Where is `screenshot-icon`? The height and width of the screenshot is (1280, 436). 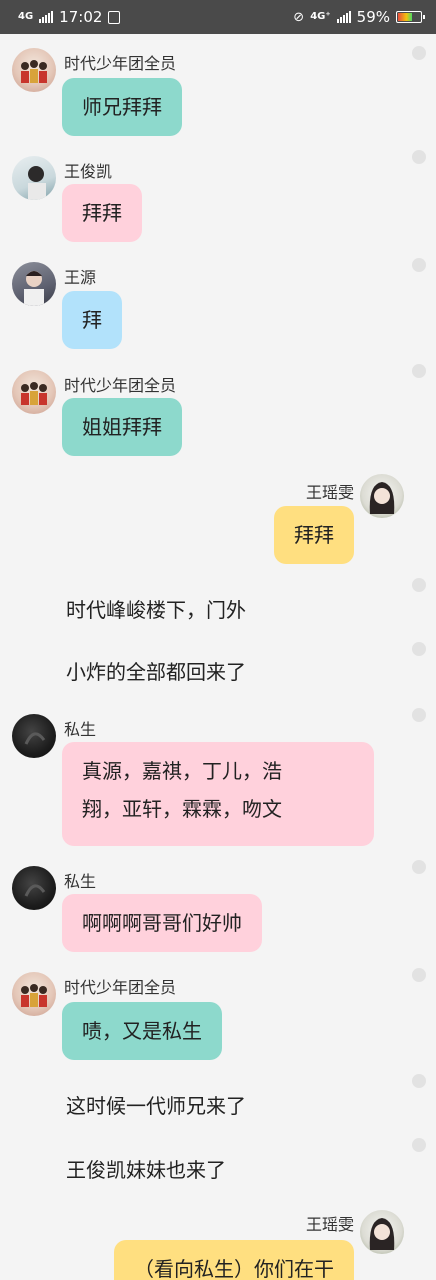
screenshot-icon is located at coordinates (114, 17).